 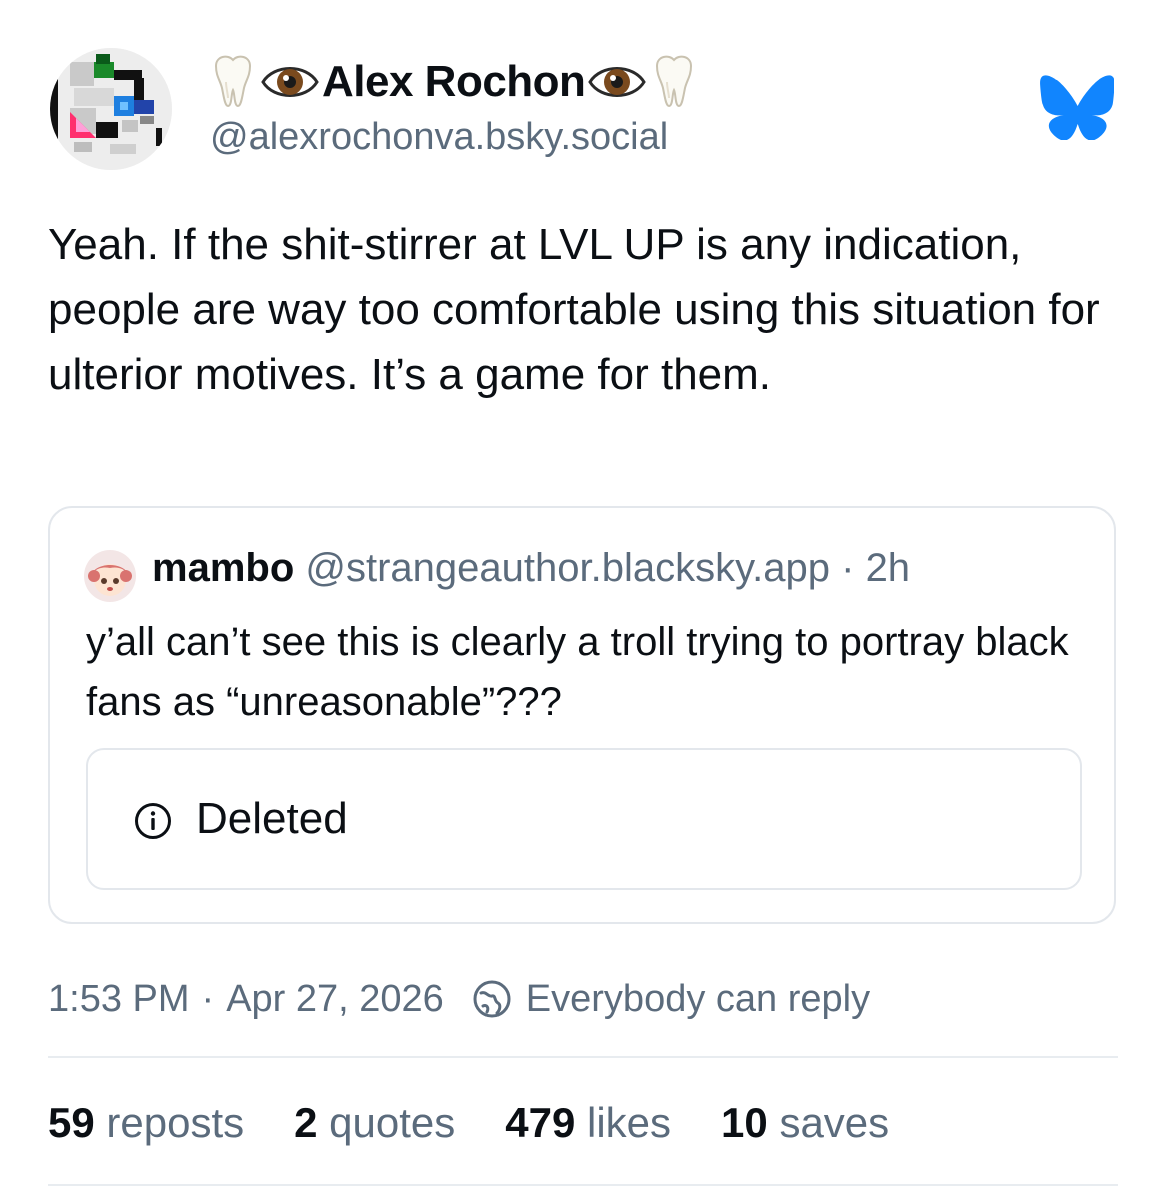 What do you see at coordinates (119, 998) in the screenshot?
I see `post-time: 1:53 PM` at bounding box center [119, 998].